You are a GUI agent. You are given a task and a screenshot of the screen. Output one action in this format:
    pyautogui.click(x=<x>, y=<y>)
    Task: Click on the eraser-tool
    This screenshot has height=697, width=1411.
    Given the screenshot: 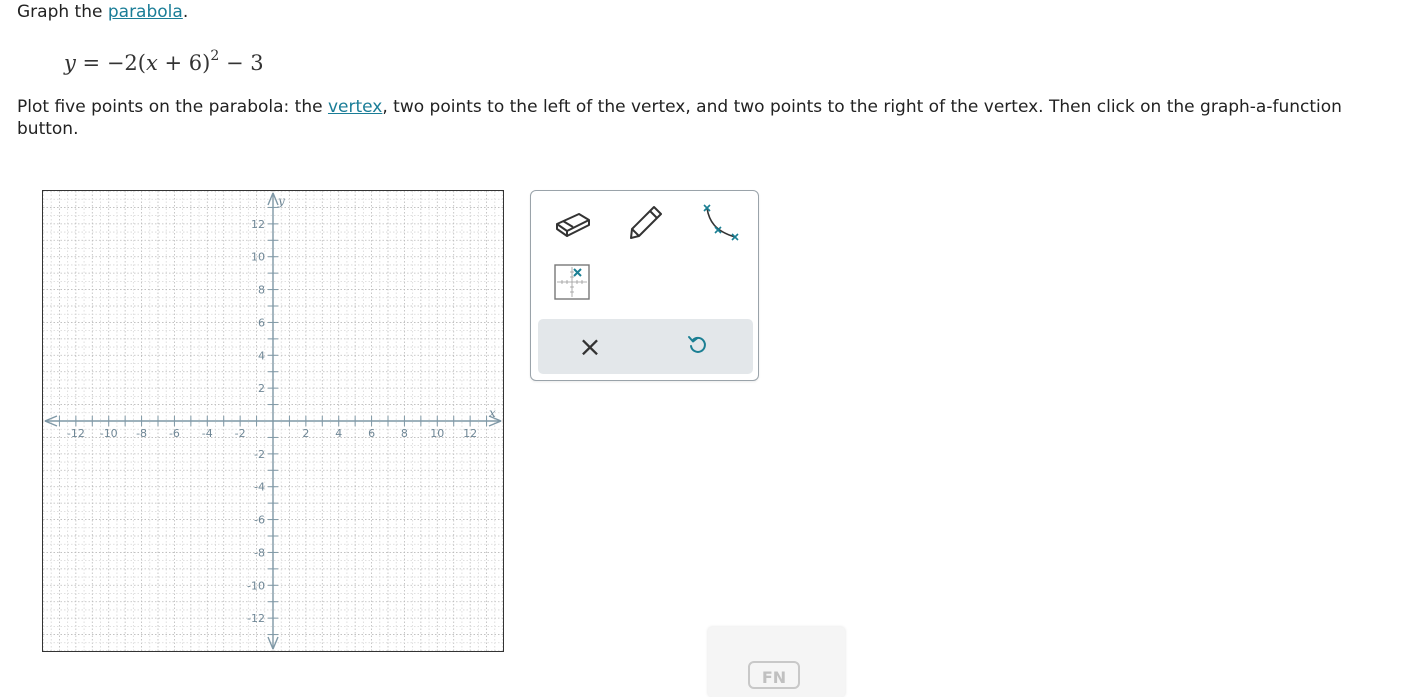 What is the action you would take?
    pyautogui.click(x=573, y=223)
    